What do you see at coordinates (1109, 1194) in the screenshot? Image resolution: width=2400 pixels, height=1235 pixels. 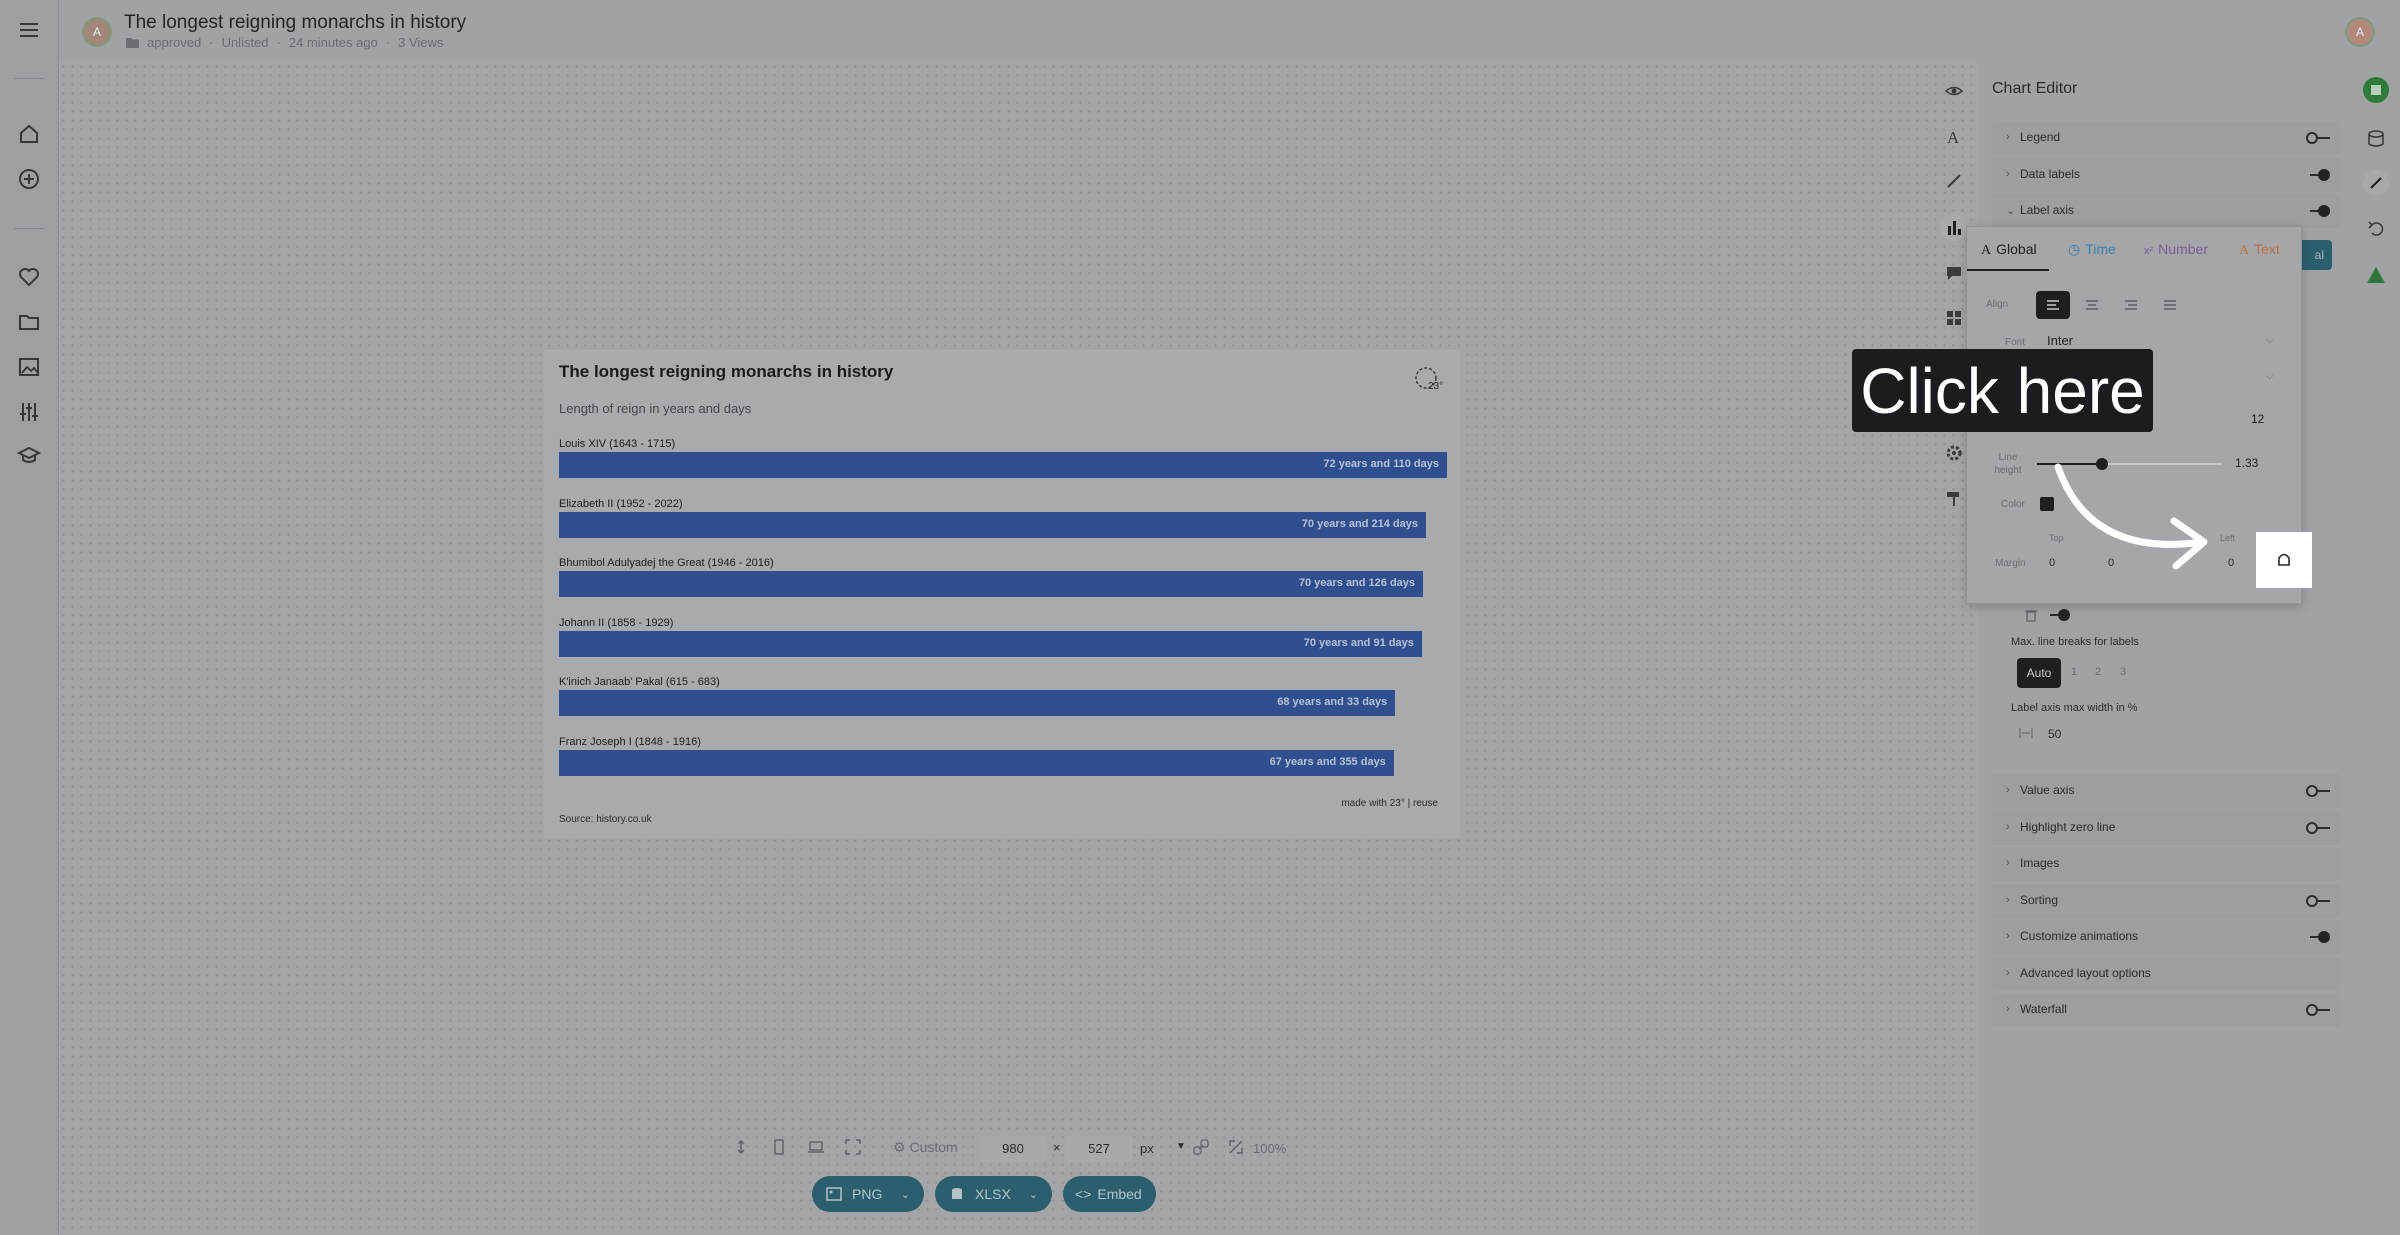 I see `embed-button: <> Embed` at bounding box center [1109, 1194].